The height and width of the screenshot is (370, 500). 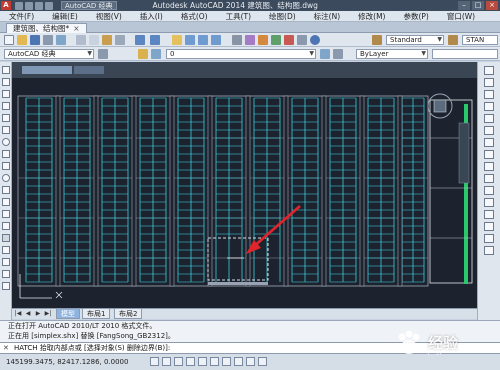 I want to click on close-icon: ×, so click(x=492, y=5).